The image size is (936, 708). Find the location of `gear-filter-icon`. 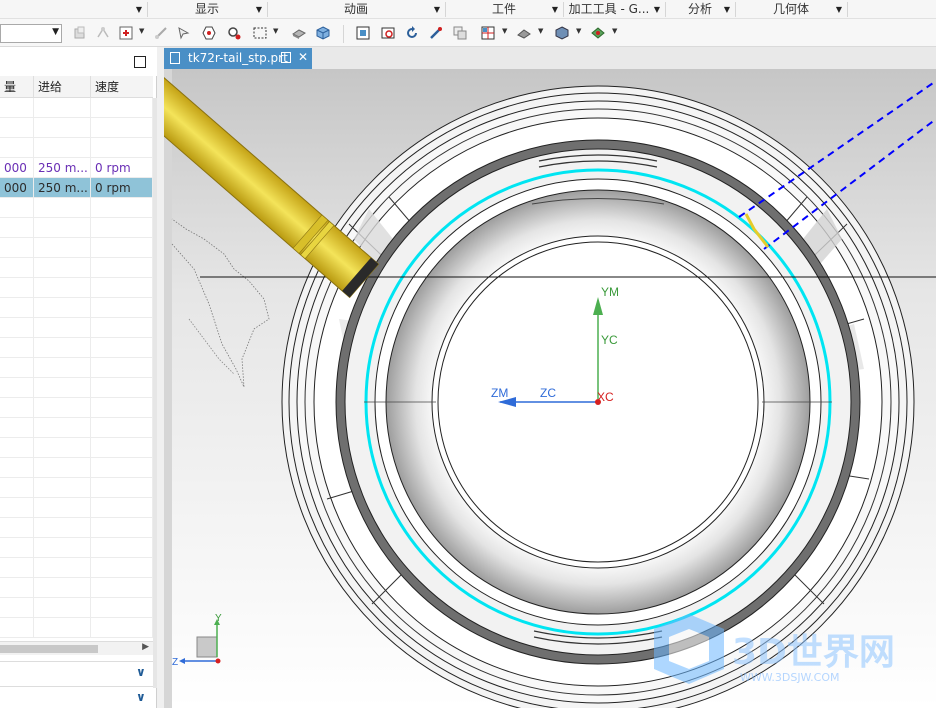

gear-filter-icon is located at coordinates (234, 33).